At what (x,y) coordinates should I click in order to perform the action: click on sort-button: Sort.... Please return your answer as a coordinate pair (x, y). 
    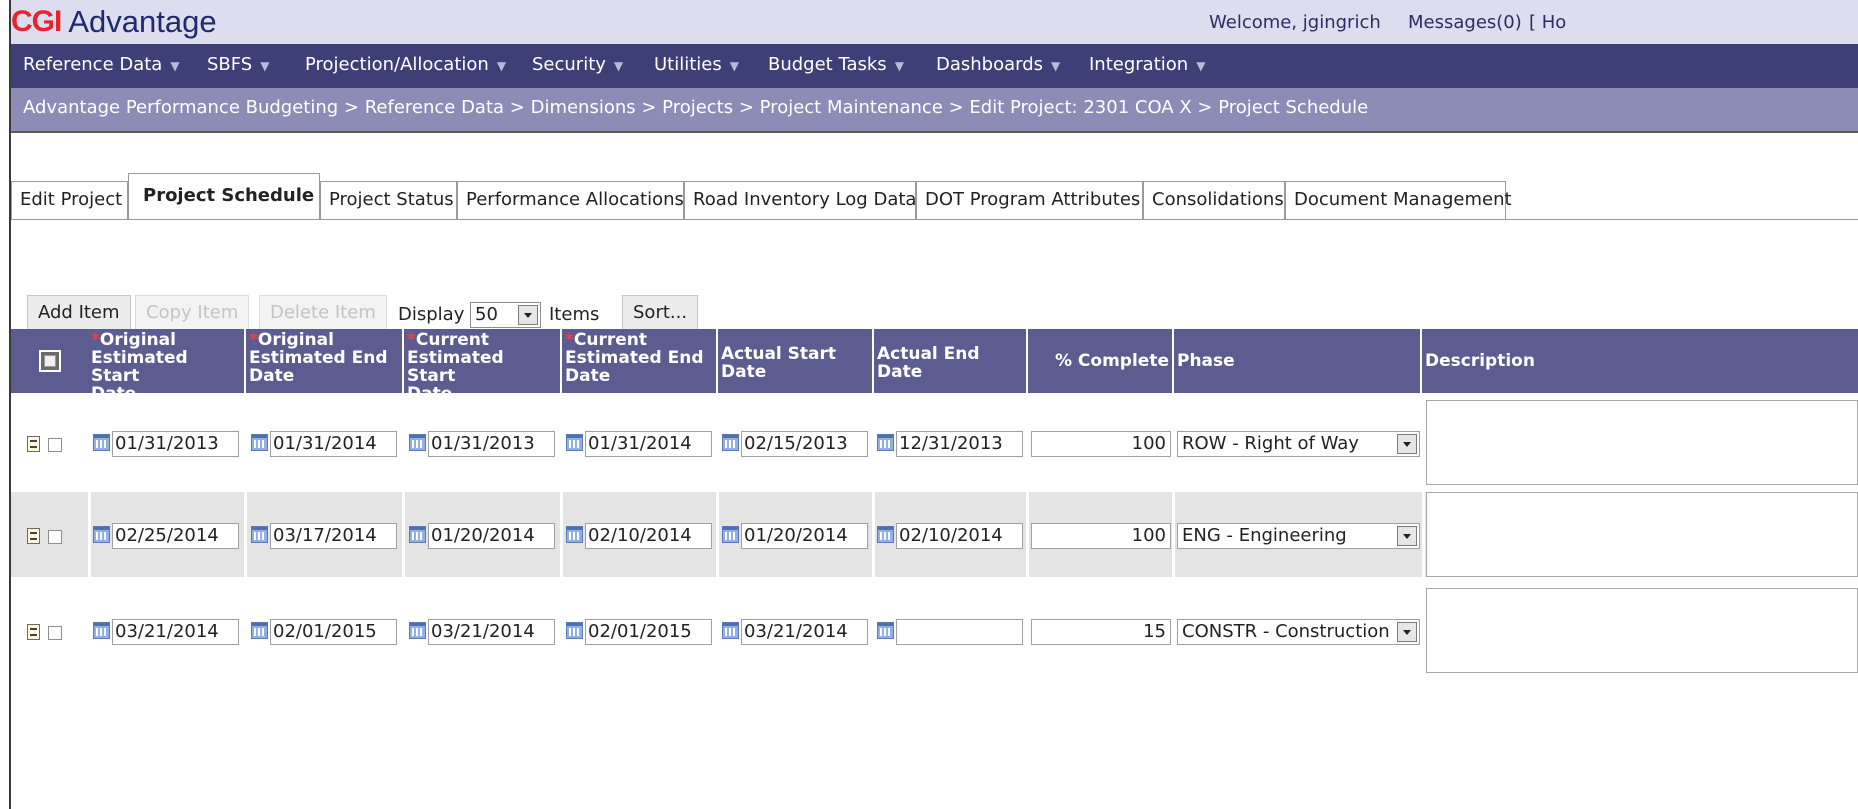
    Looking at the image, I should click on (660, 313).